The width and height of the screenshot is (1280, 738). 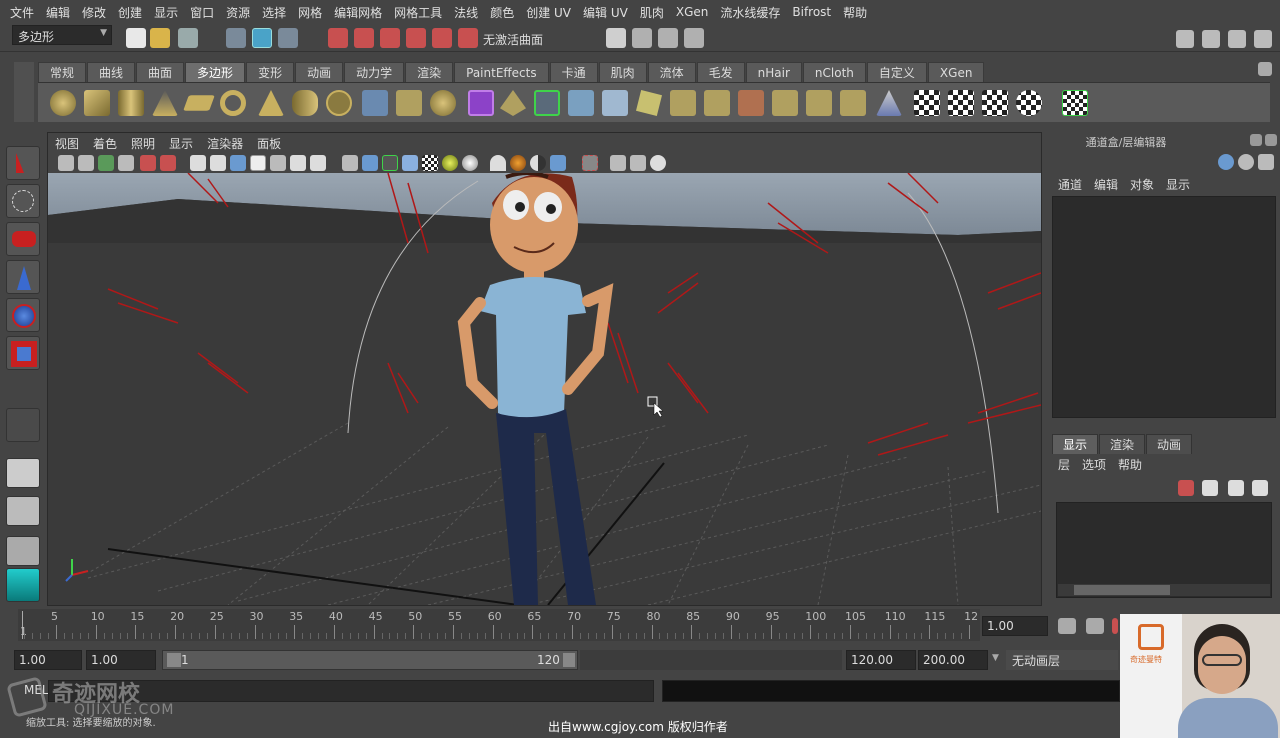 I want to click on new-empty-layer-icon, so click(x=1236, y=488).